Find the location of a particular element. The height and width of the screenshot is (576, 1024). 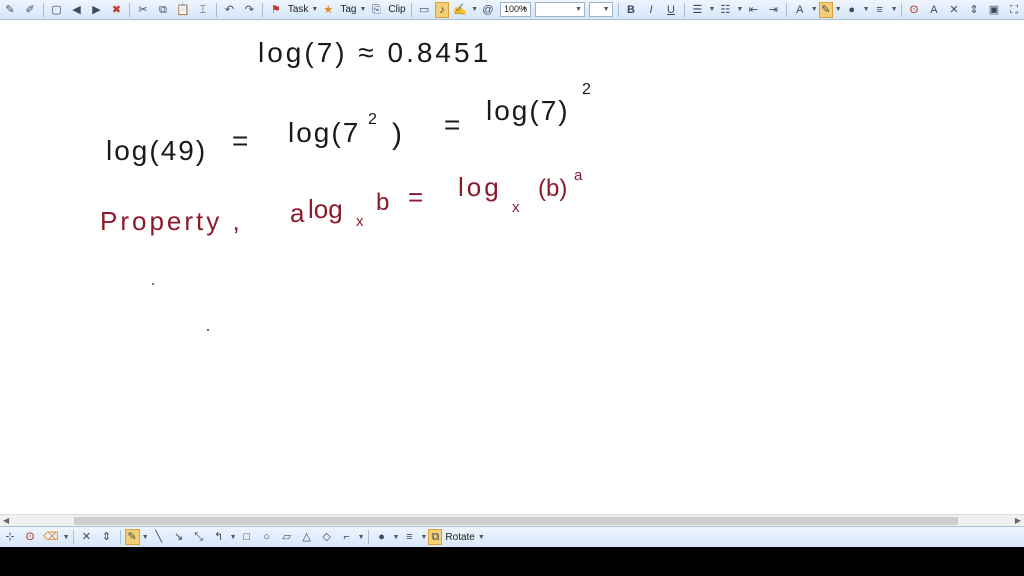

back-arrow-icon: ◀ is located at coordinates (76, 10).